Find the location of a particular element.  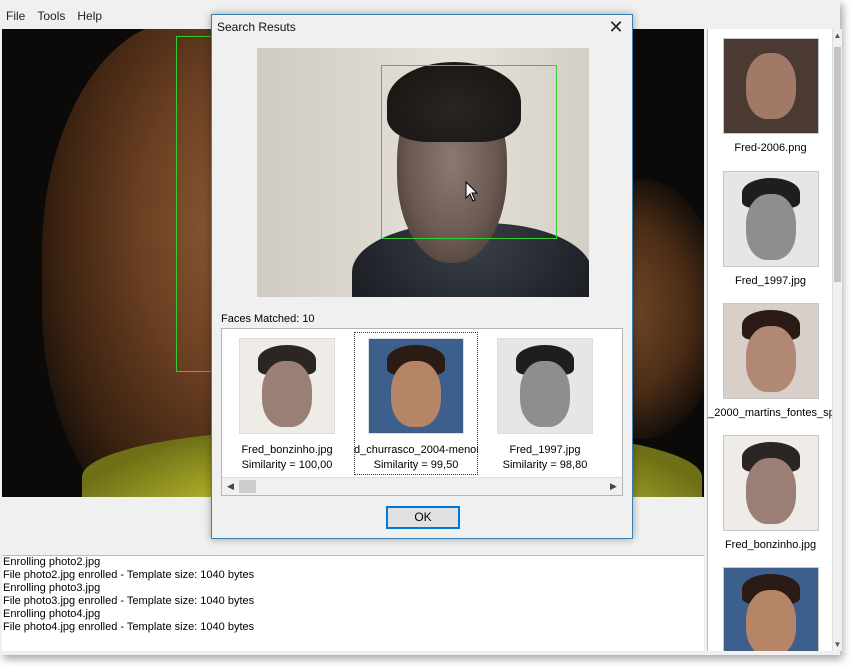

match-item: Fred_bonzinho.jpg Similarity = 100,00 is located at coordinates (287, 403).